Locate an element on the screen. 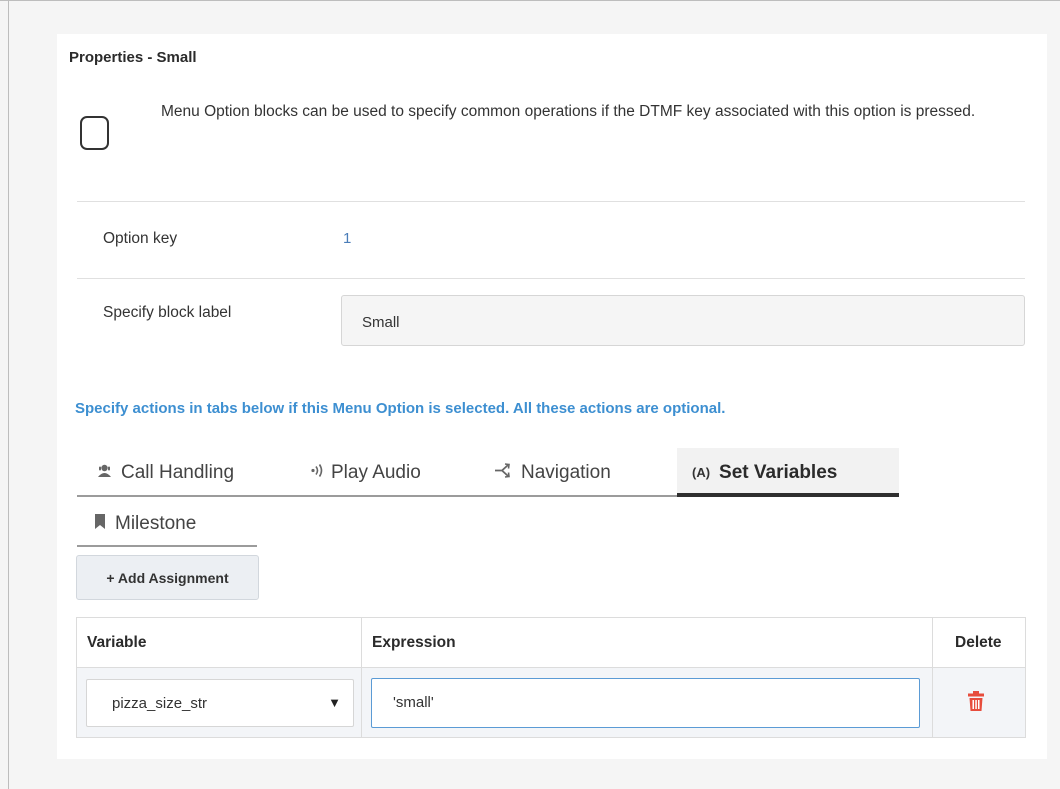 Image resolution: width=1060 pixels, height=789 pixels. tab-label: Milestone is located at coordinates (156, 523).